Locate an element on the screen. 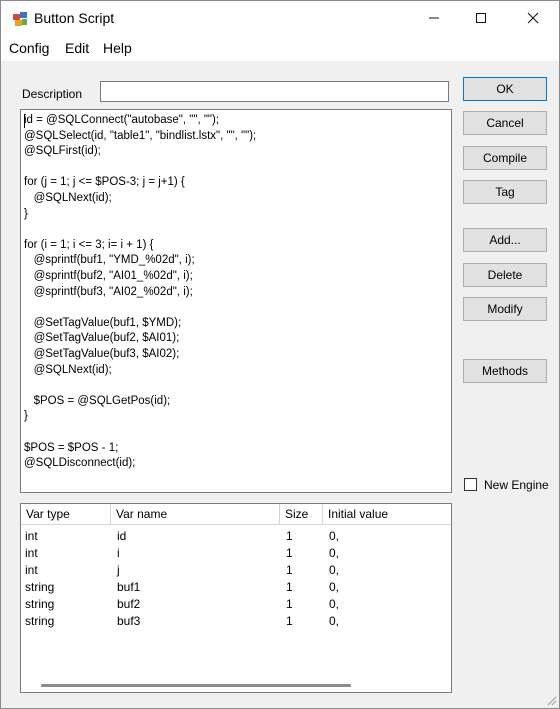 The width and height of the screenshot is (560, 709). code-line: @SetTagValue(buf3, $AI02); is located at coordinates (102, 354).